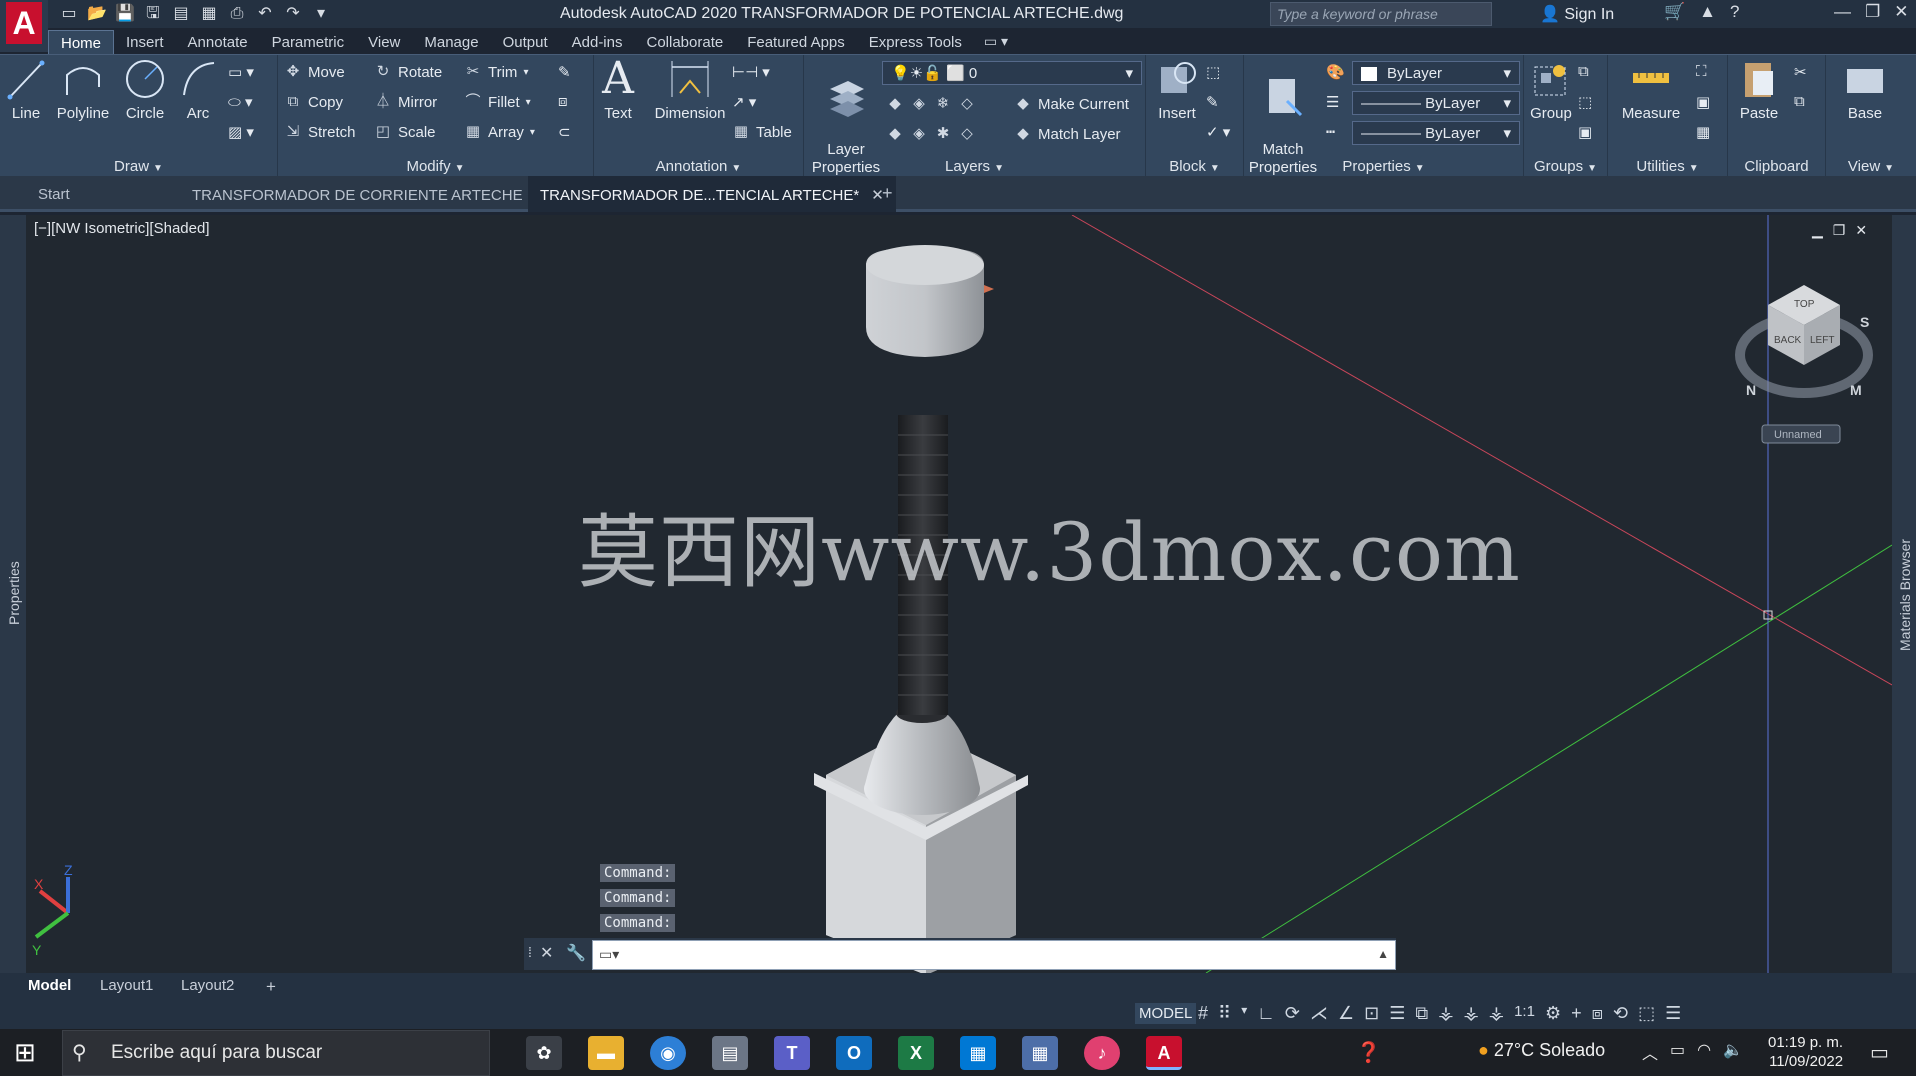  Describe the element at coordinates (1585, 102) in the screenshot. I see `group-edit-icon: ⬚` at that location.